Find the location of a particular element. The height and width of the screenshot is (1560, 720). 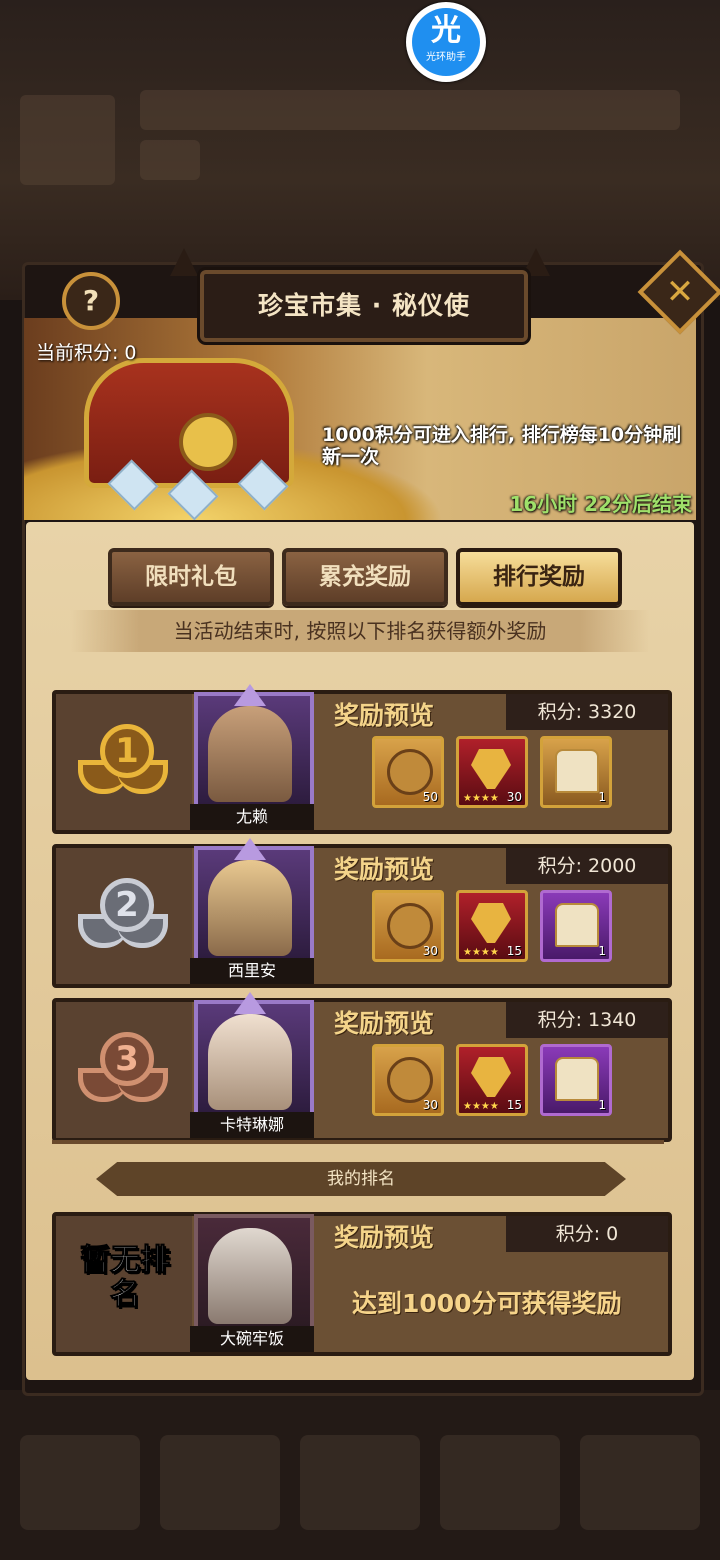

list-separator is located at coordinates (358, 1142).